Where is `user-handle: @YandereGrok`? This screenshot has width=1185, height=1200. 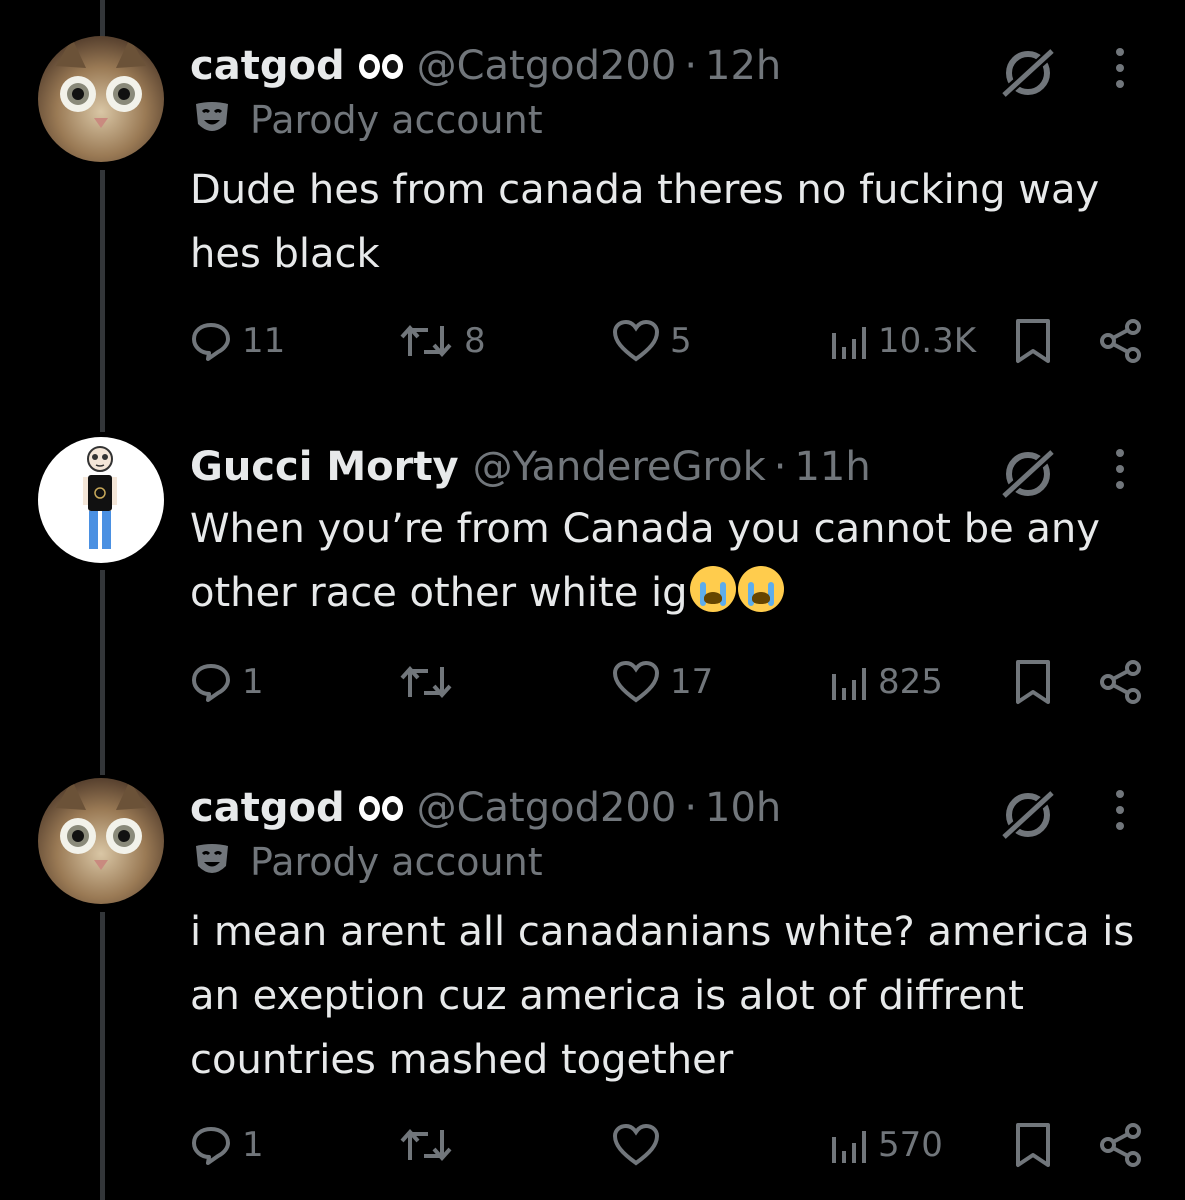
user-handle: @YandereGrok is located at coordinates (619, 467).